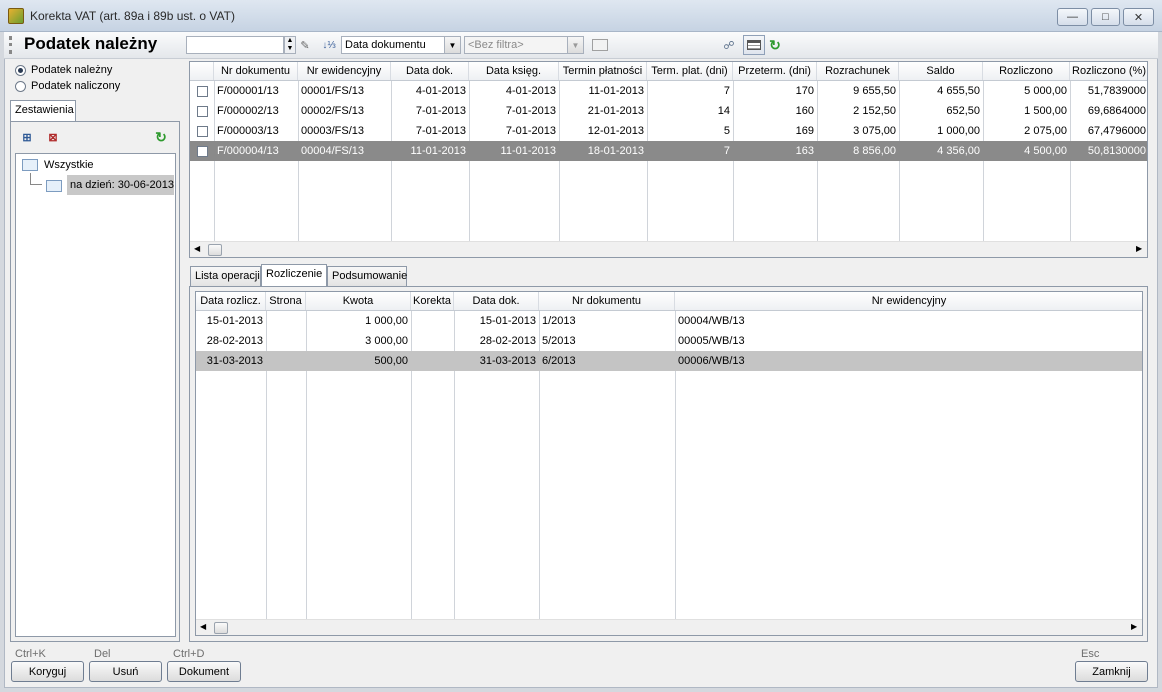  Describe the element at coordinates (235, 45) in the screenshot. I see `search-input` at that location.